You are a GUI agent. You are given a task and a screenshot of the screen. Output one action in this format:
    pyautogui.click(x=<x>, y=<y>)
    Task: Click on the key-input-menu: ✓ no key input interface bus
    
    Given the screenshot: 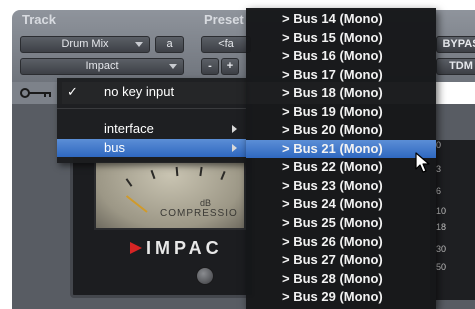 What is the action you would take?
    pyautogui.click(x=151, y=120)
    